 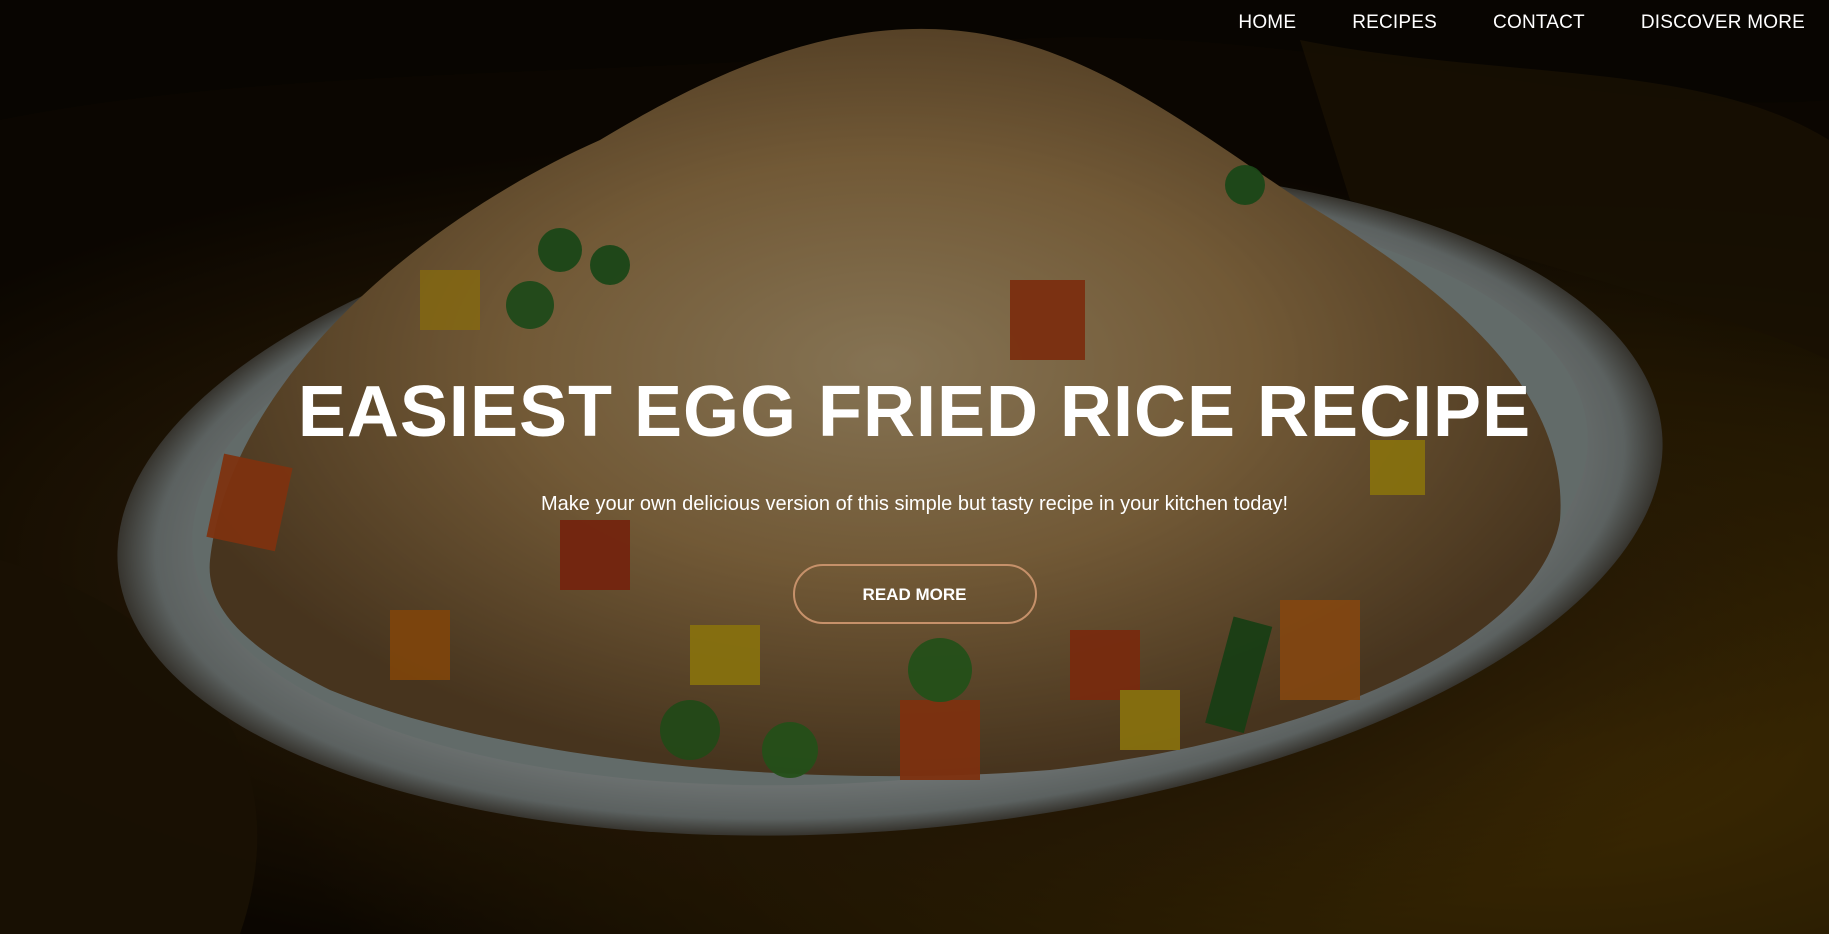 I want to click on top-navigation: HOME RECIPES CONTACT DISCOVER MORE, so click(x=1505, y=23).